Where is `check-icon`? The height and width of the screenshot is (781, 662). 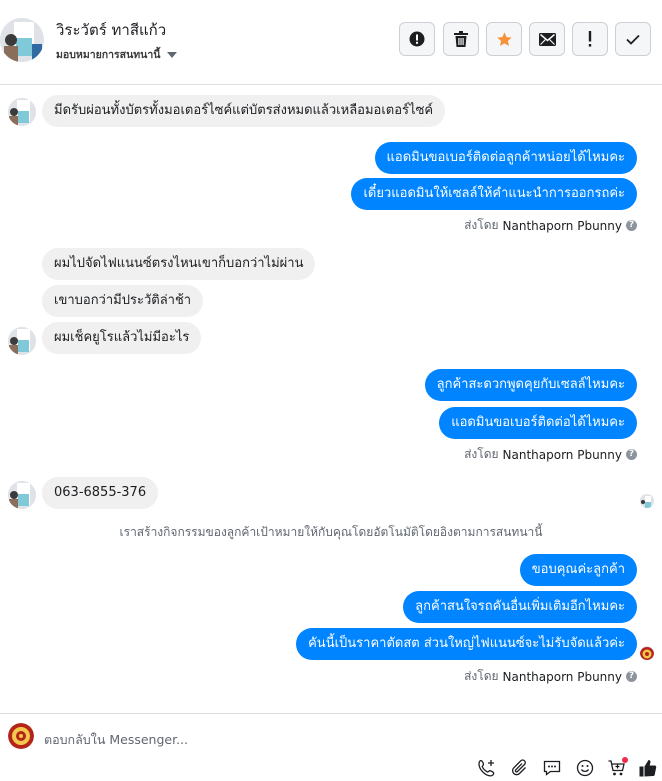 check-icon is located at coordinates (633, 39).